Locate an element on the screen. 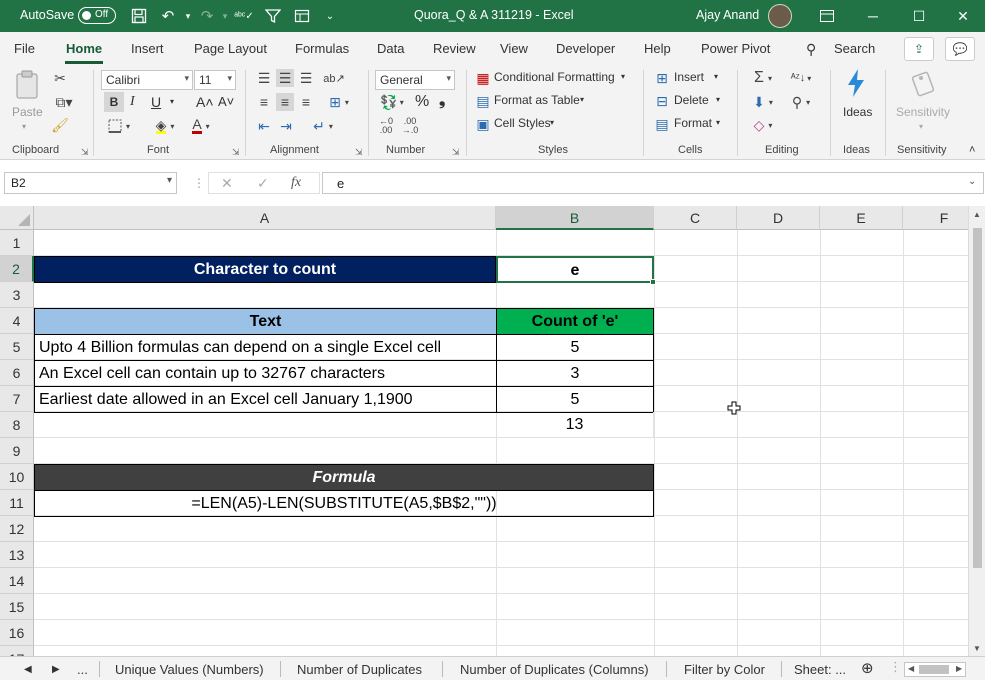 This screenshot has height=680, width=985. cell-b5: 5 is located at coordinates (575, 347).